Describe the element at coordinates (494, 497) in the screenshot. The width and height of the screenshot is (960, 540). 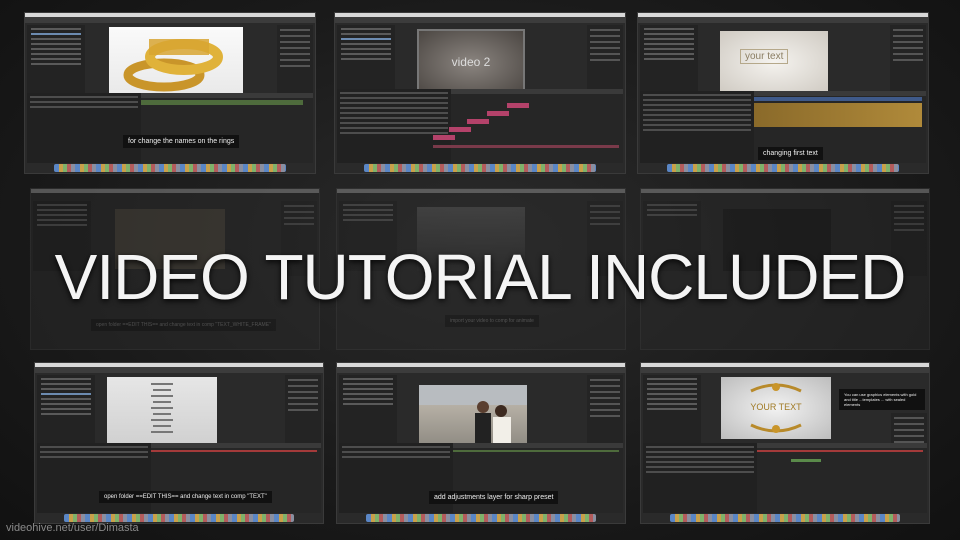
I see `tutorial-caption: add adjustments layer for sharp preset` at that location.